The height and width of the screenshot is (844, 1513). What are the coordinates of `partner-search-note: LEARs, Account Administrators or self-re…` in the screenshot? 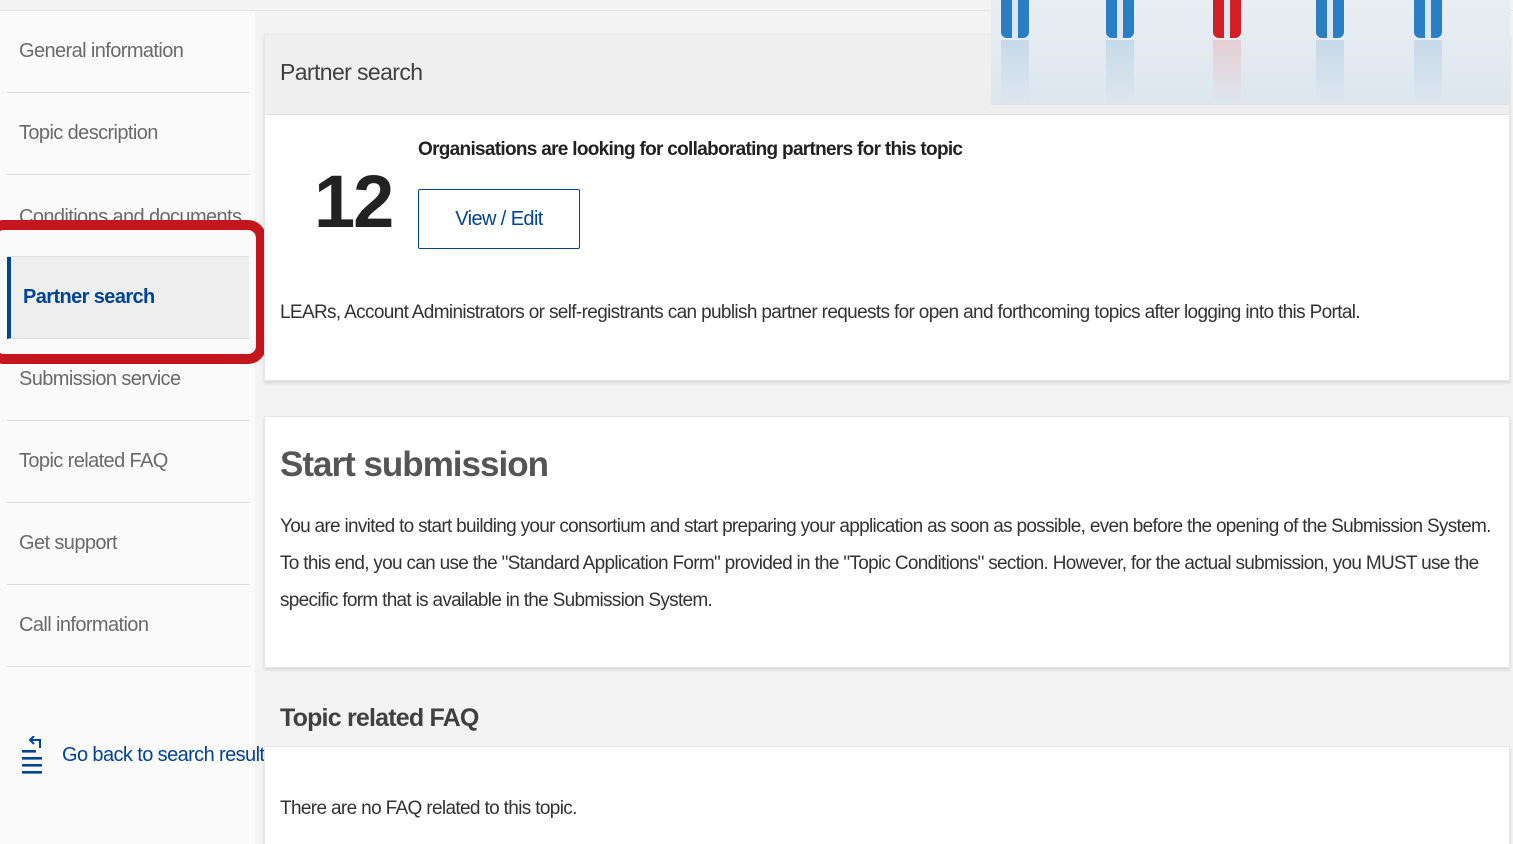 It's located at (820, 312).